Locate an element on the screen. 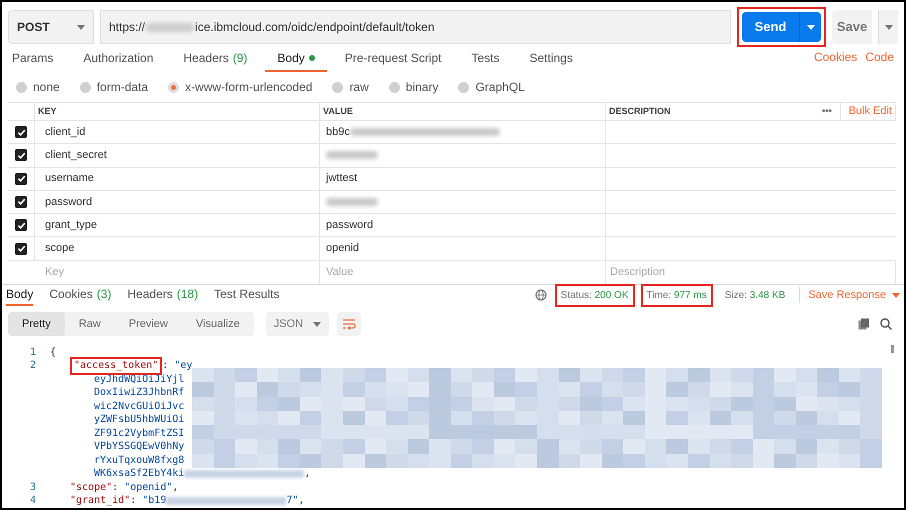  table-cell-text: username is located at coordinates (69, 178).